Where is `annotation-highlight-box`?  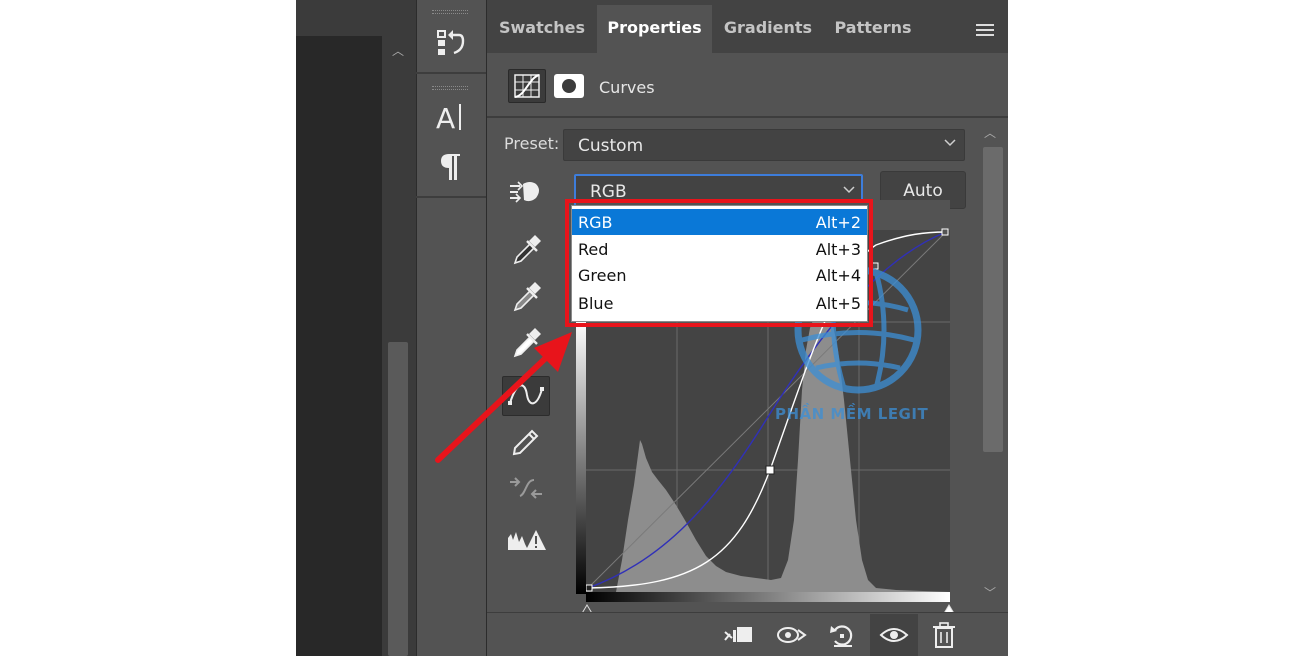 annotation-highlight-box is located at coordinates (719, 263).